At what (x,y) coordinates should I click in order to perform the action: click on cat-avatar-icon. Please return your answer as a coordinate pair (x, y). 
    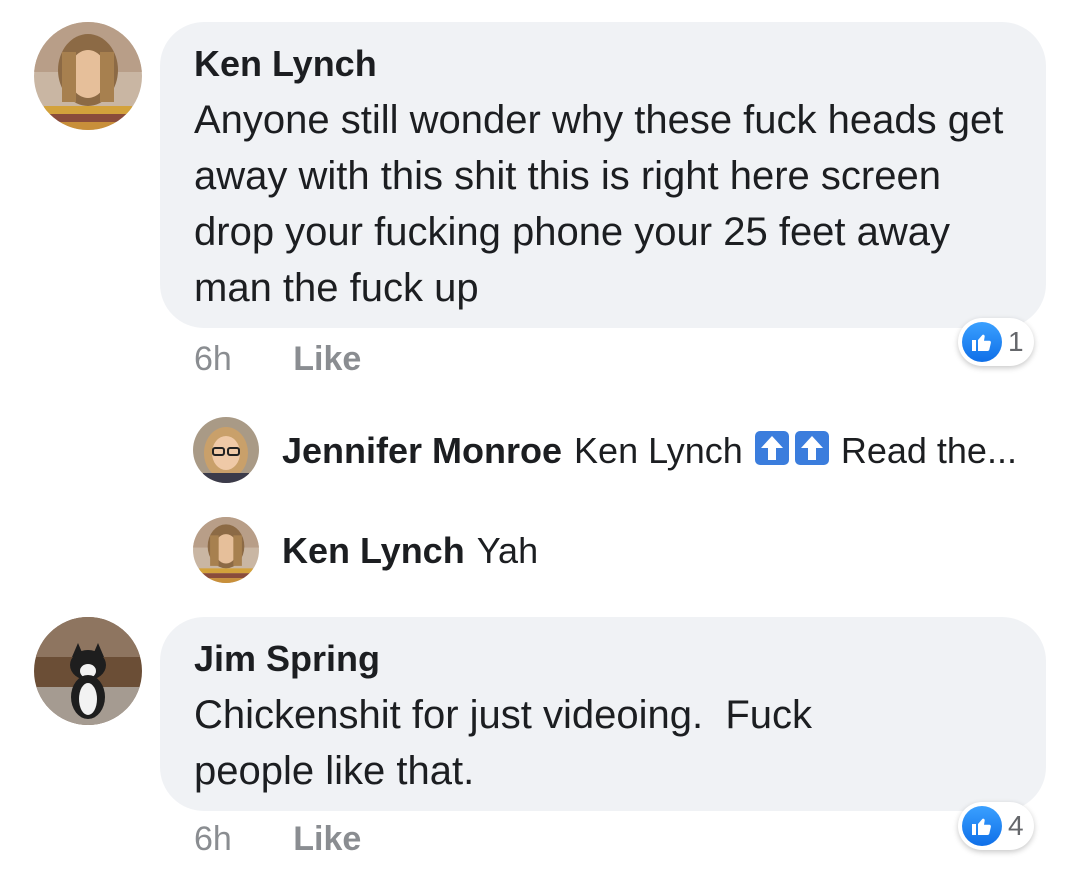
    Looking at the image, I should click on (88, 671).